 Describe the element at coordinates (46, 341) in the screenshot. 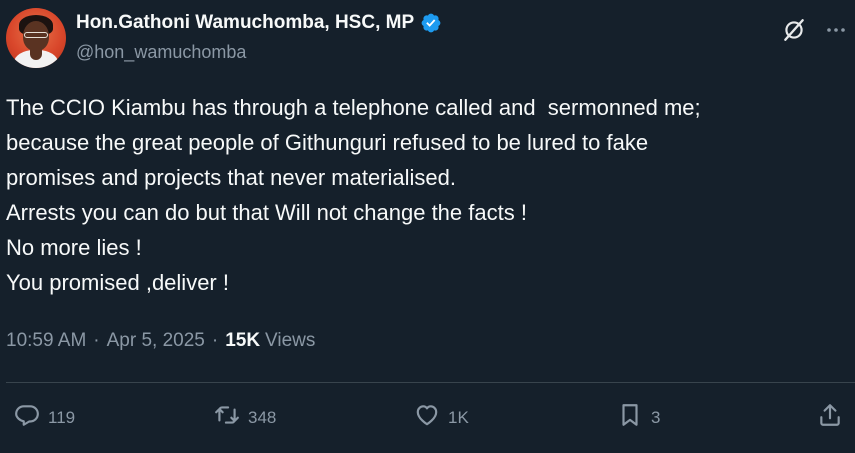

I see `tweet-time: 10:59 AM` at that location.